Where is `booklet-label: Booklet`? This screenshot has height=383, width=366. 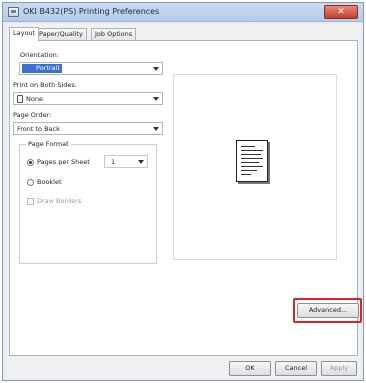
booklet-label: Booklet is located at coordinates (49, 182).